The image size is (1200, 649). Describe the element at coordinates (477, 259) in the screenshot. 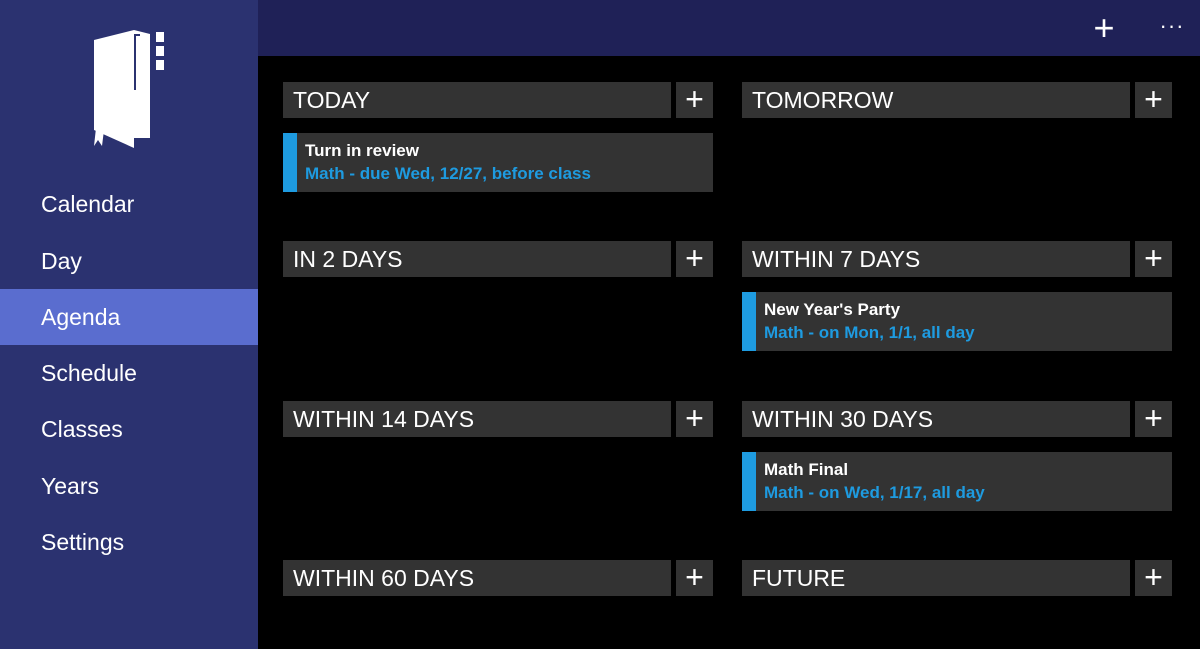

I see `section-header-in-2-days: IN 2 DAYS` at that location.